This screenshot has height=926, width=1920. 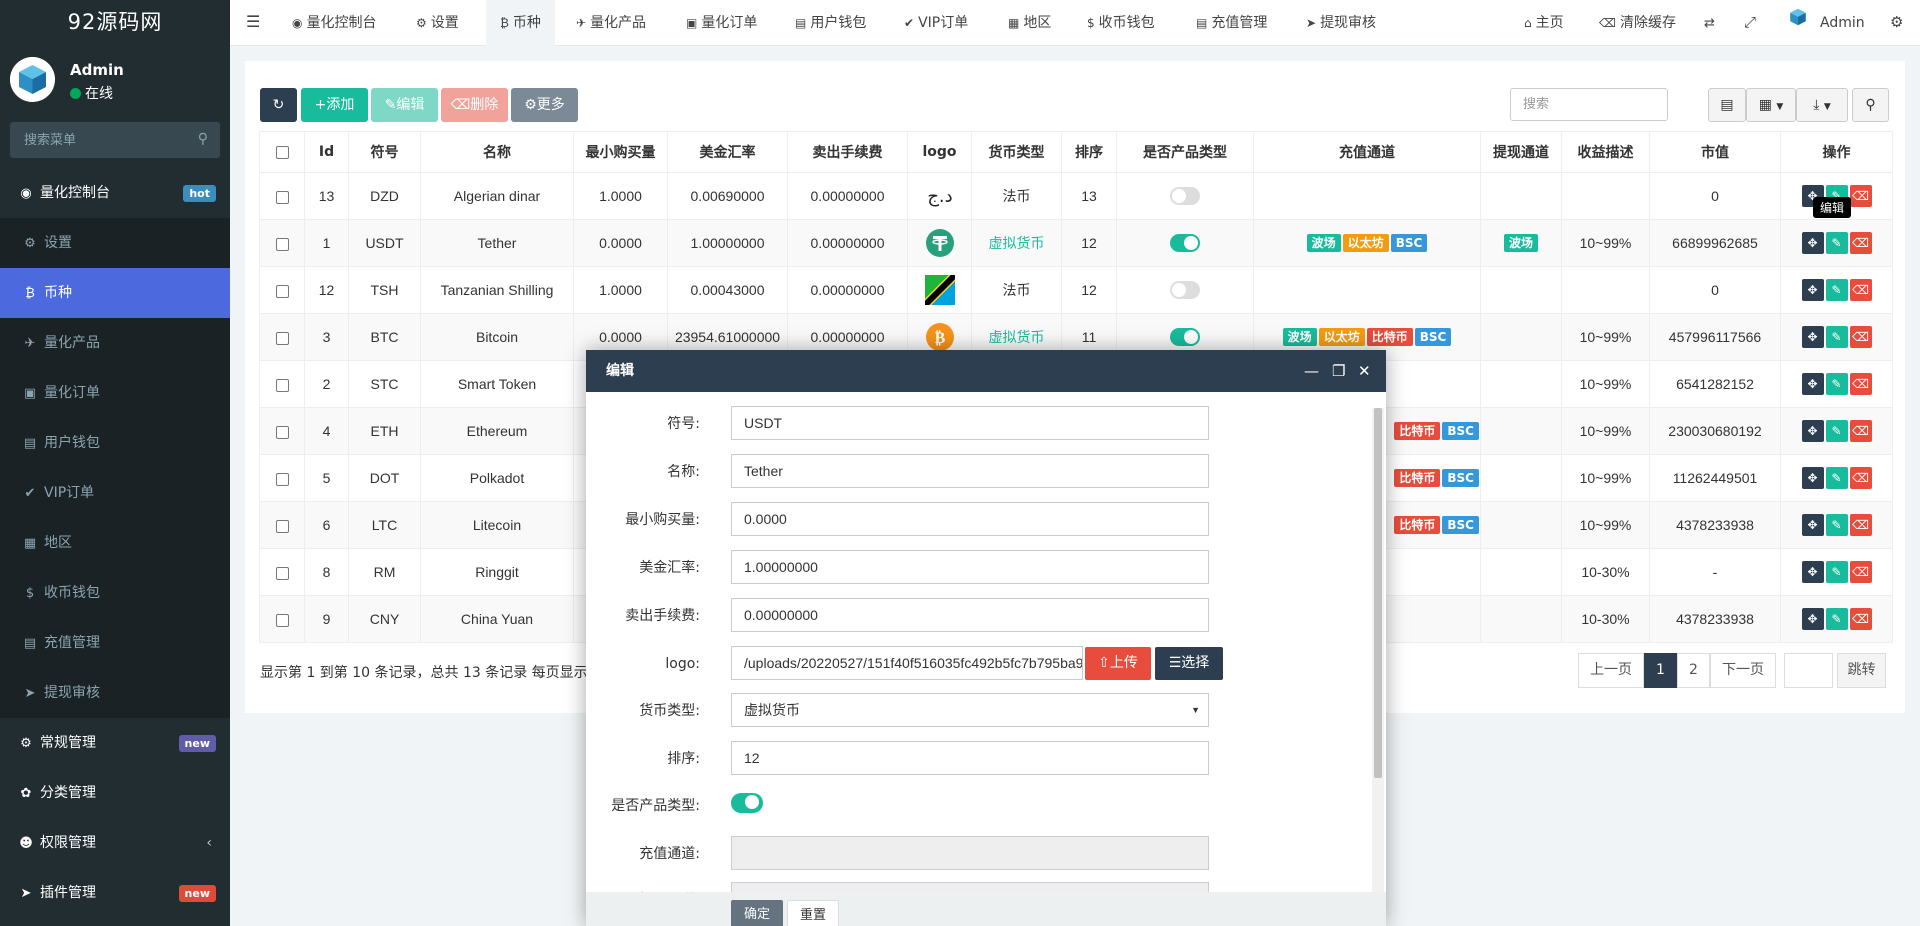 I want to click on toggle-view-button: ▤, so click(x=1727, y=105).